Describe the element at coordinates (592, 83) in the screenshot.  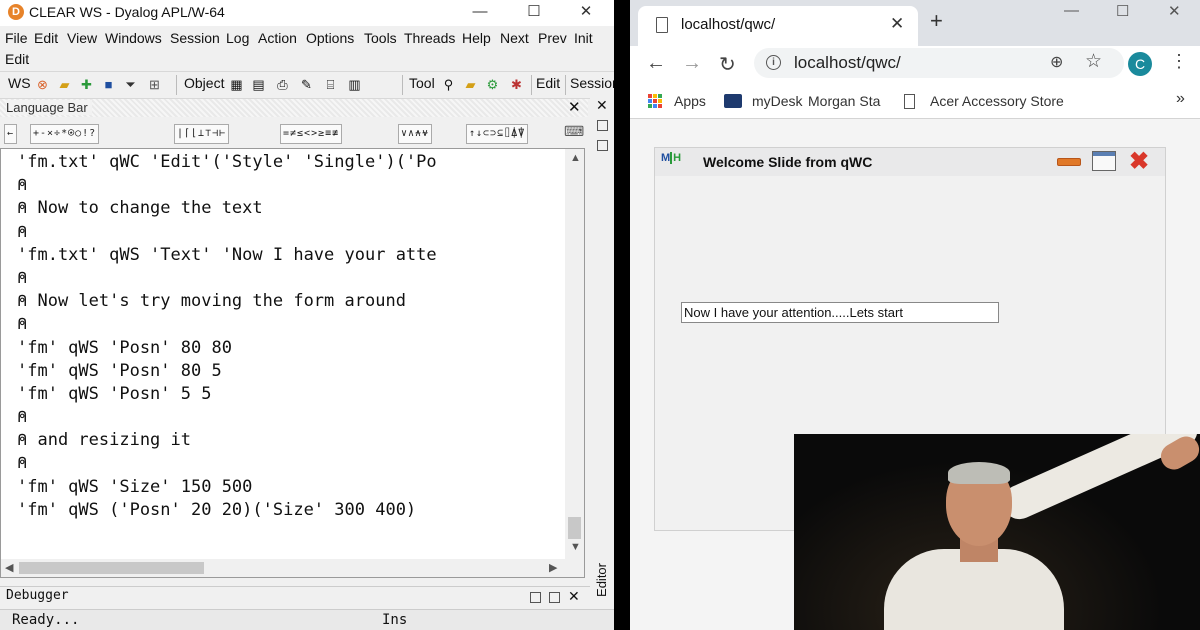
I see `session-label: Session` at that location.